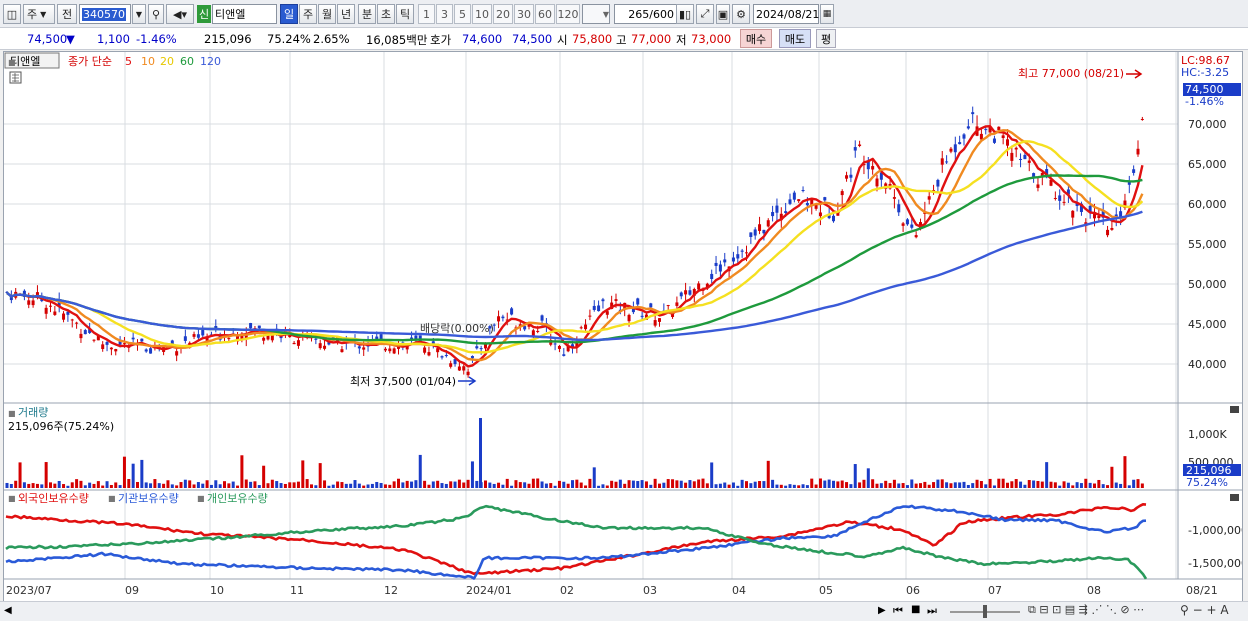  Describe the element at coordinates (12, 14) in the screenshot. I see `layout-icon: ◫` at that location.